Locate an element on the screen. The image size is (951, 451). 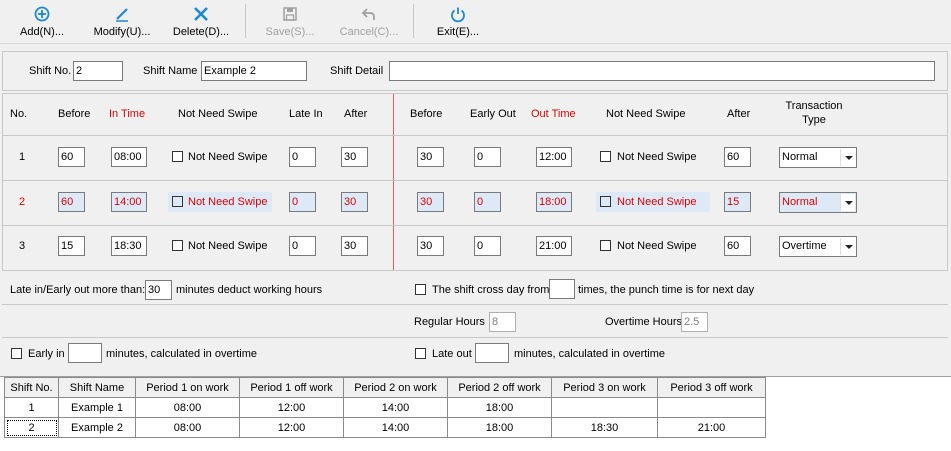
cross-day-input is located at coordinates (562, 289).